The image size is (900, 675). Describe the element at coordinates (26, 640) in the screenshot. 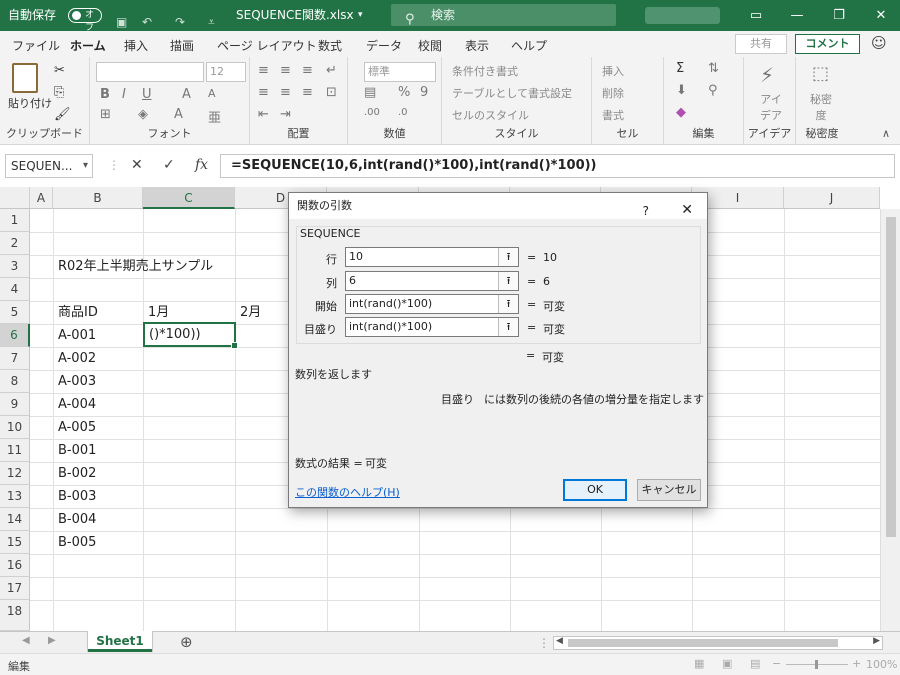

I see `prev-sheet-icon: ◀` at that location.